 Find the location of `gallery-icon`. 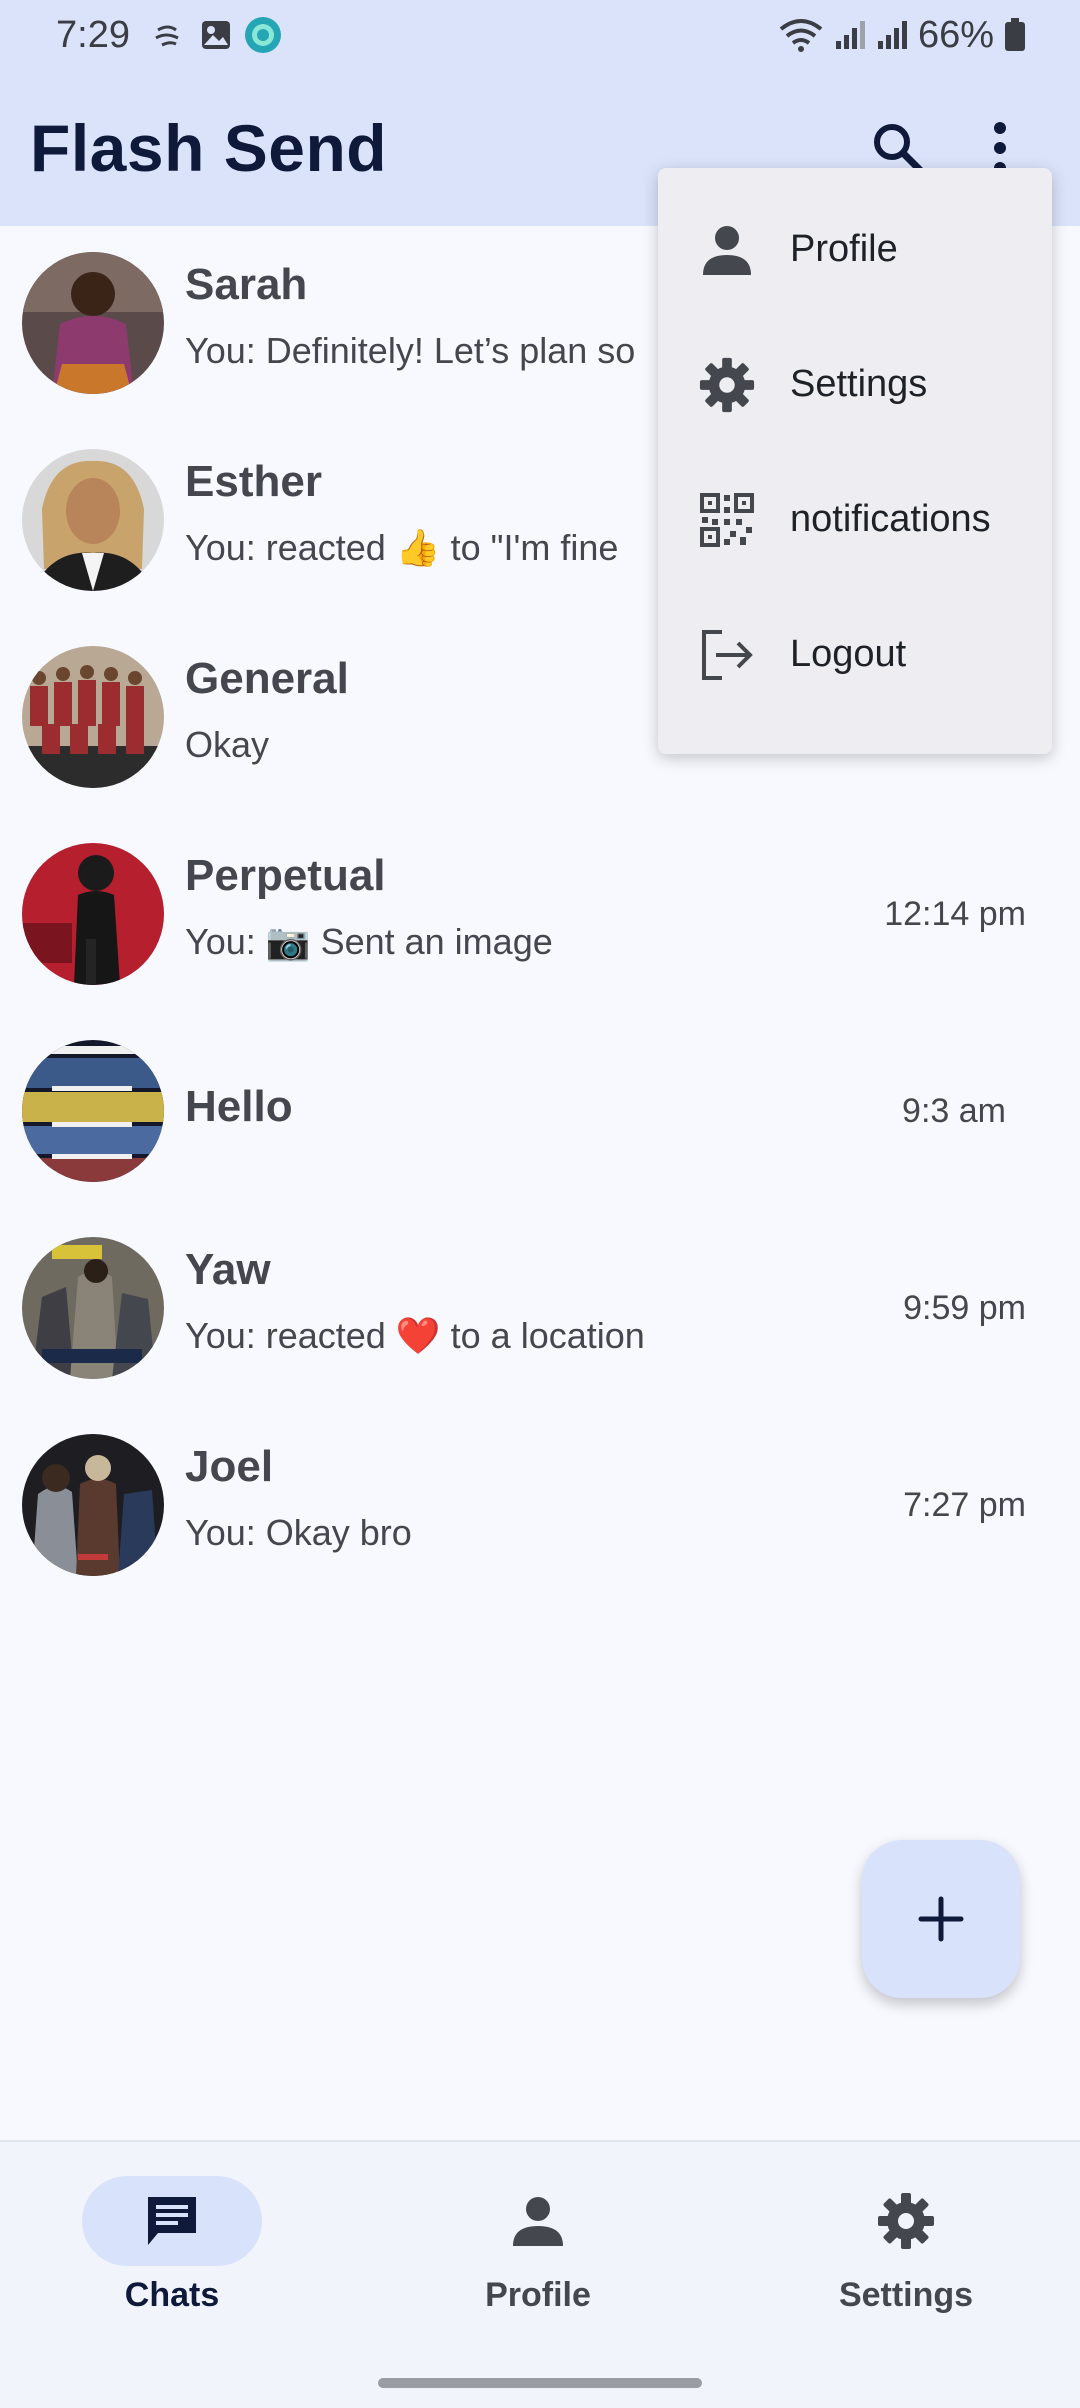

gallery-icon is located at coordinates (215, 35).